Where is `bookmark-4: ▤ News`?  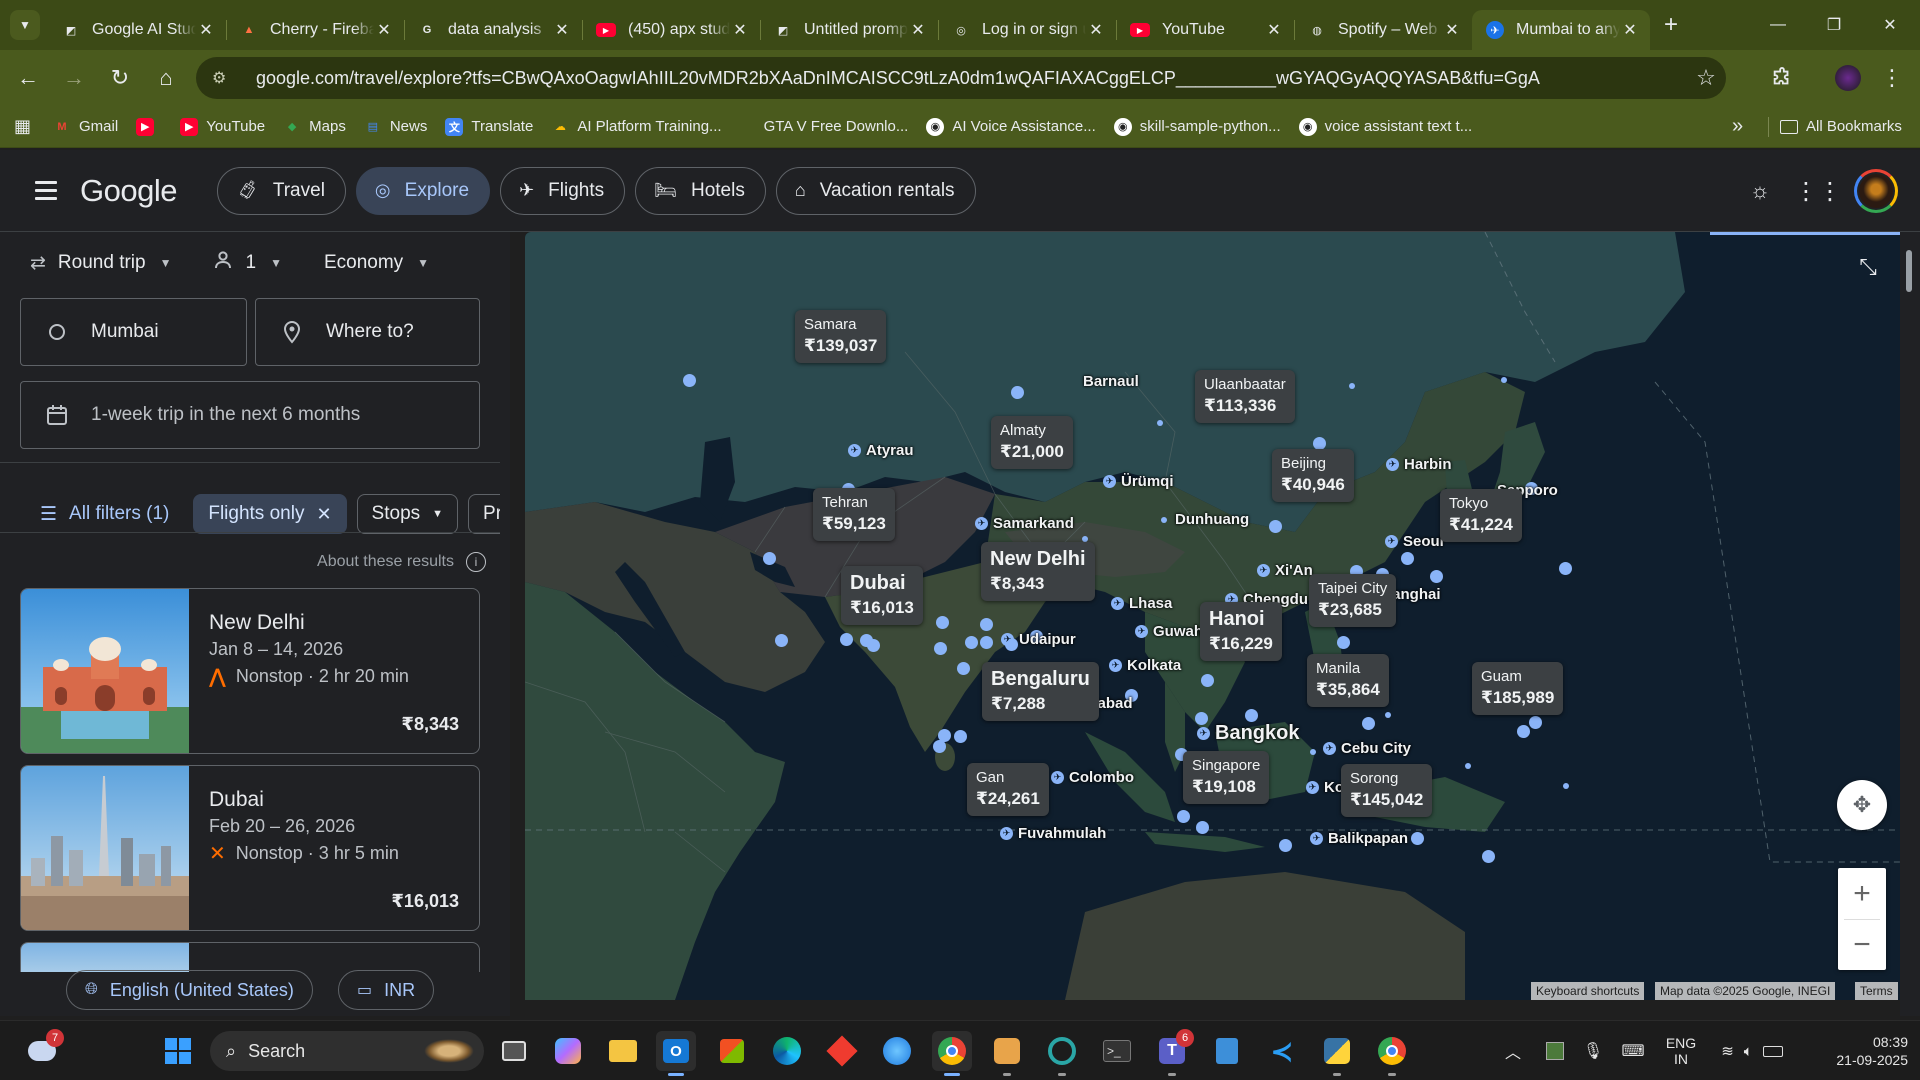
bookmark-4: ▤ News is located at coordinates (396, 127).